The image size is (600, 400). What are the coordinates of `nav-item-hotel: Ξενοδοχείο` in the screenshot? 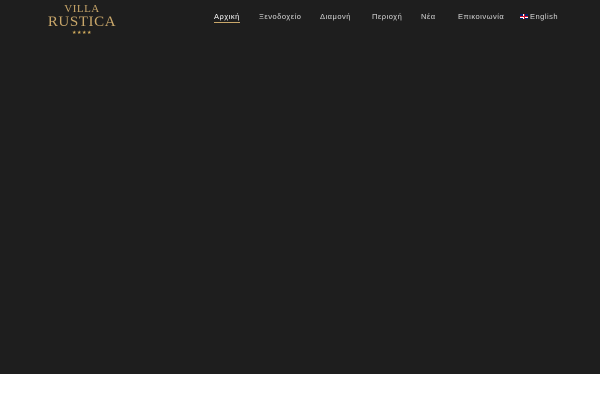 It's located at (280, 16).